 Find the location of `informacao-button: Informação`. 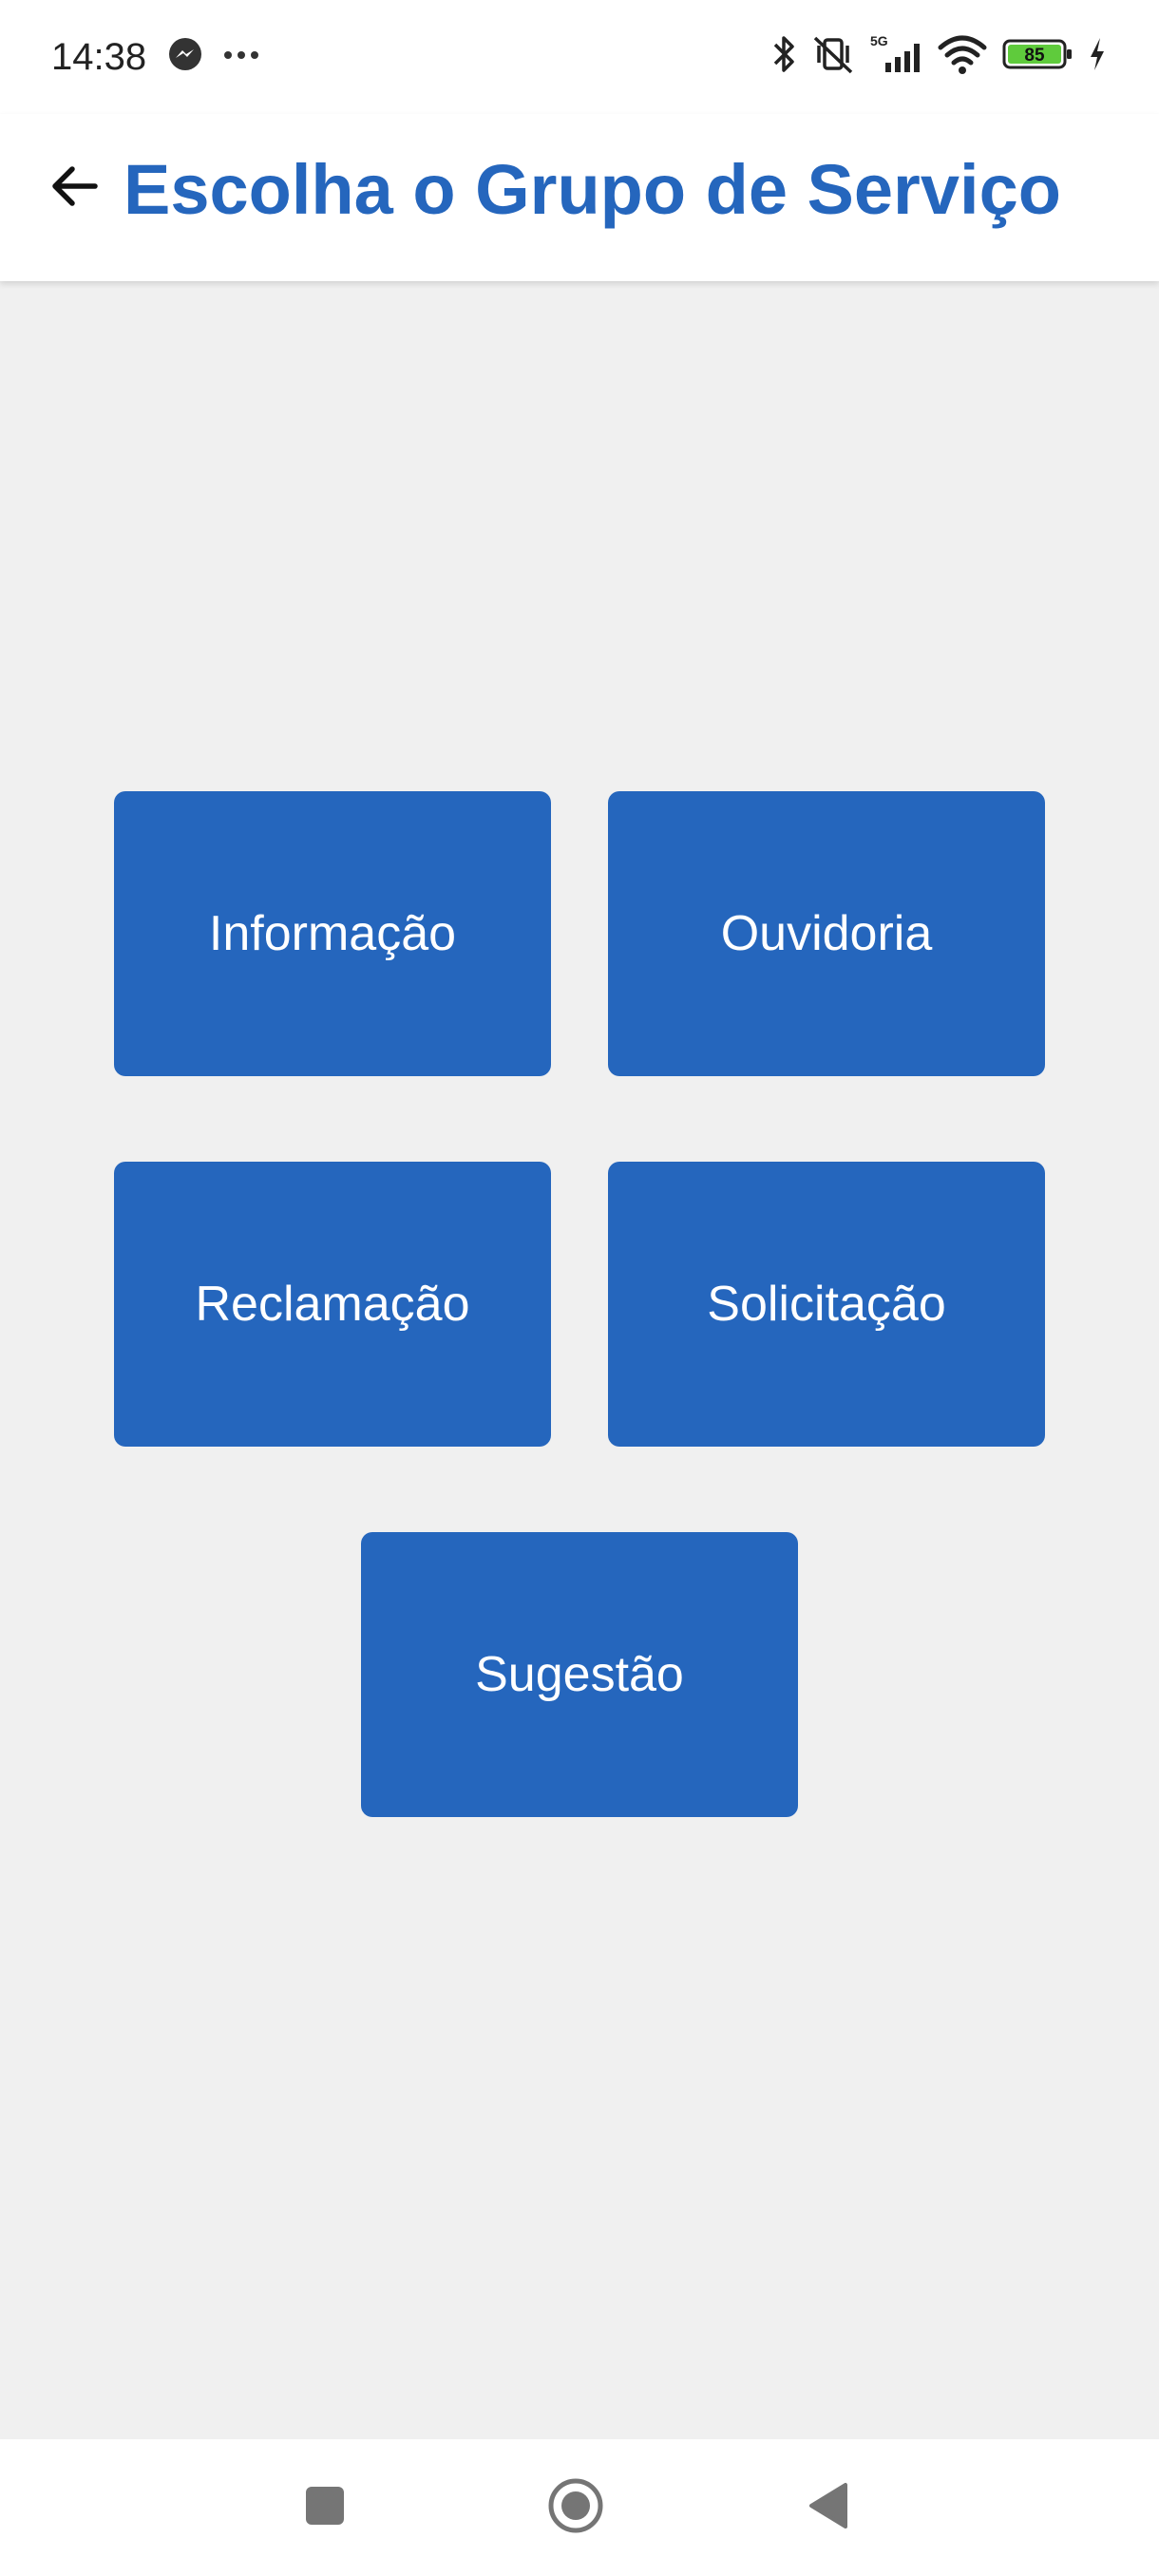

informacao-button: Informação is located at coordinates (332, 933).